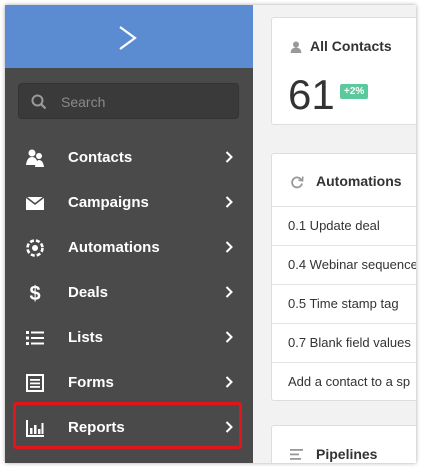 The width and height of the screenshot is (421, 468). Describe the element at coordinates (129, 292) in the screenshot. I see `nav-item-deals: $ Deals` at that location.